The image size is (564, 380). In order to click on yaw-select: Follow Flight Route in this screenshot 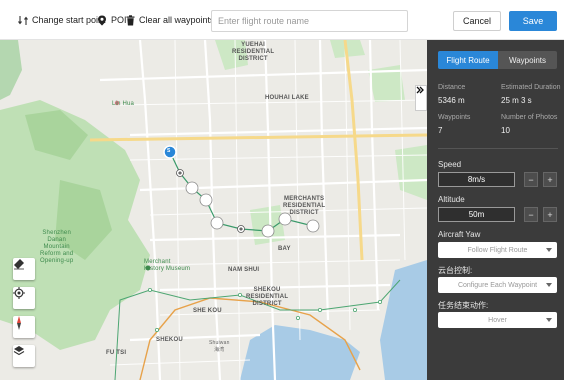, I will do `click(497, 250)`.